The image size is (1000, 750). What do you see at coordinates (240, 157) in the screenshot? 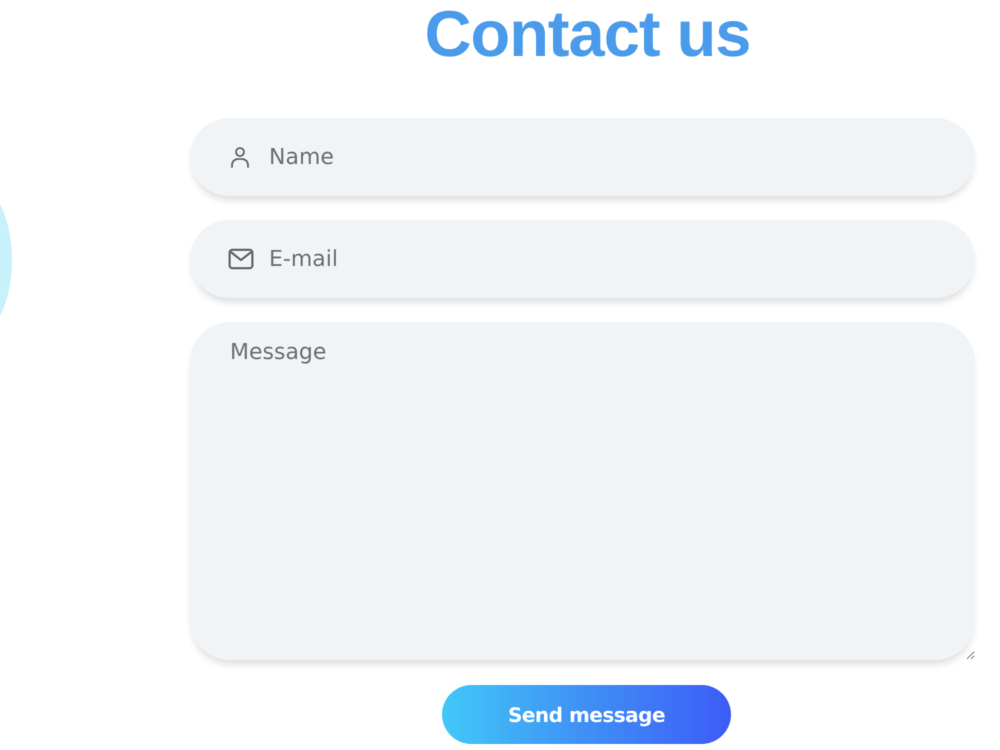
I see `person-icon` at bounding box center [240, 157].